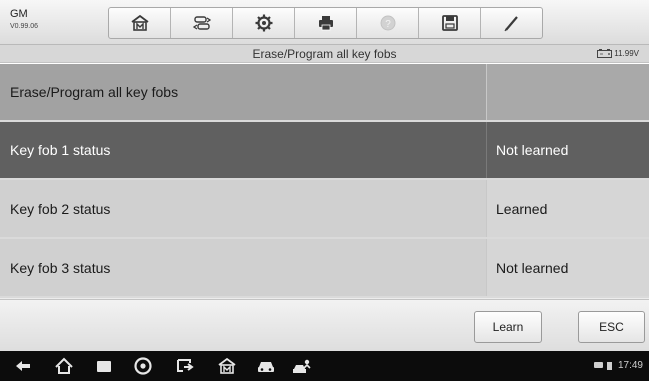 This screenshot has height=381, width=649. I want to click on save-icon, so click(449, 23).